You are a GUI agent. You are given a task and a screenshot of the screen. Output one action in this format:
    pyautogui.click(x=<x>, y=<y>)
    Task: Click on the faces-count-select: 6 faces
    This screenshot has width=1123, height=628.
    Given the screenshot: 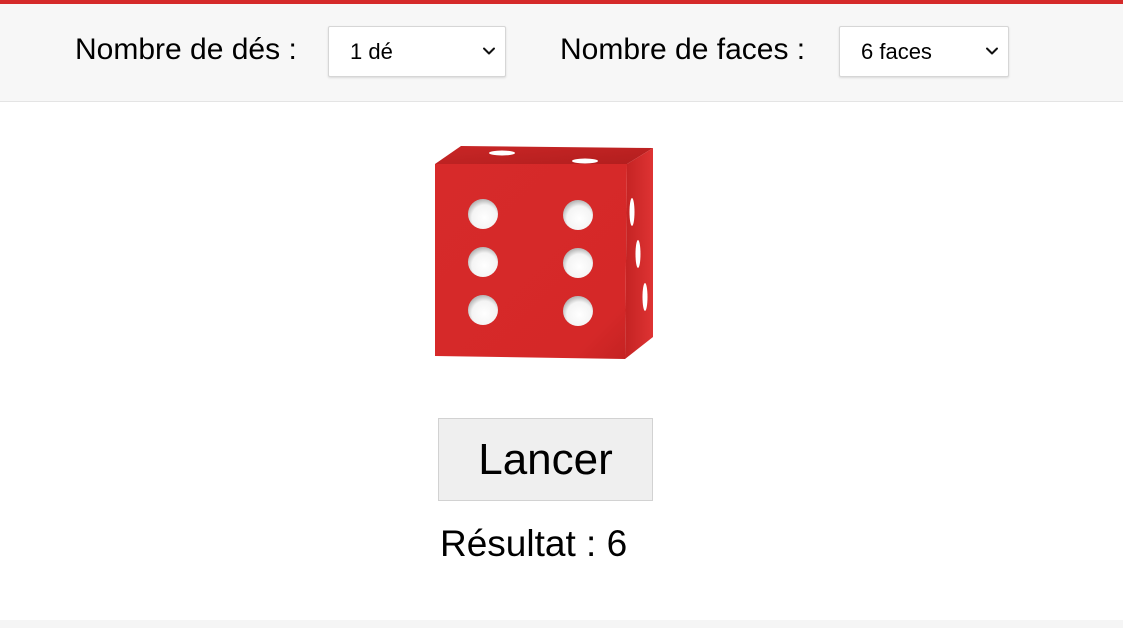 What is the action you would take?
    pyautogui.click(x=924, y=51)
    